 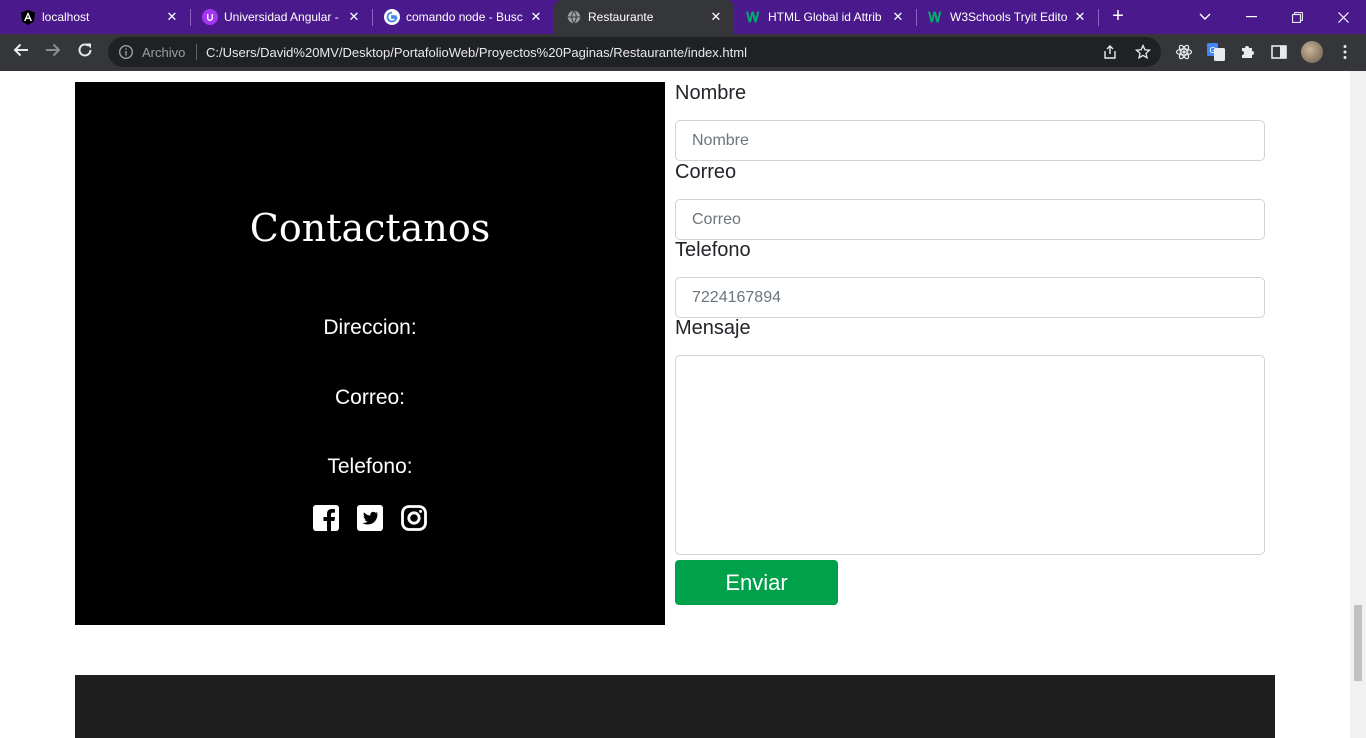 What do you see at coordinates (713, 328) in the screenshot?
I see `mensaje-label: Mensaje` at bounding box center [713, 328].